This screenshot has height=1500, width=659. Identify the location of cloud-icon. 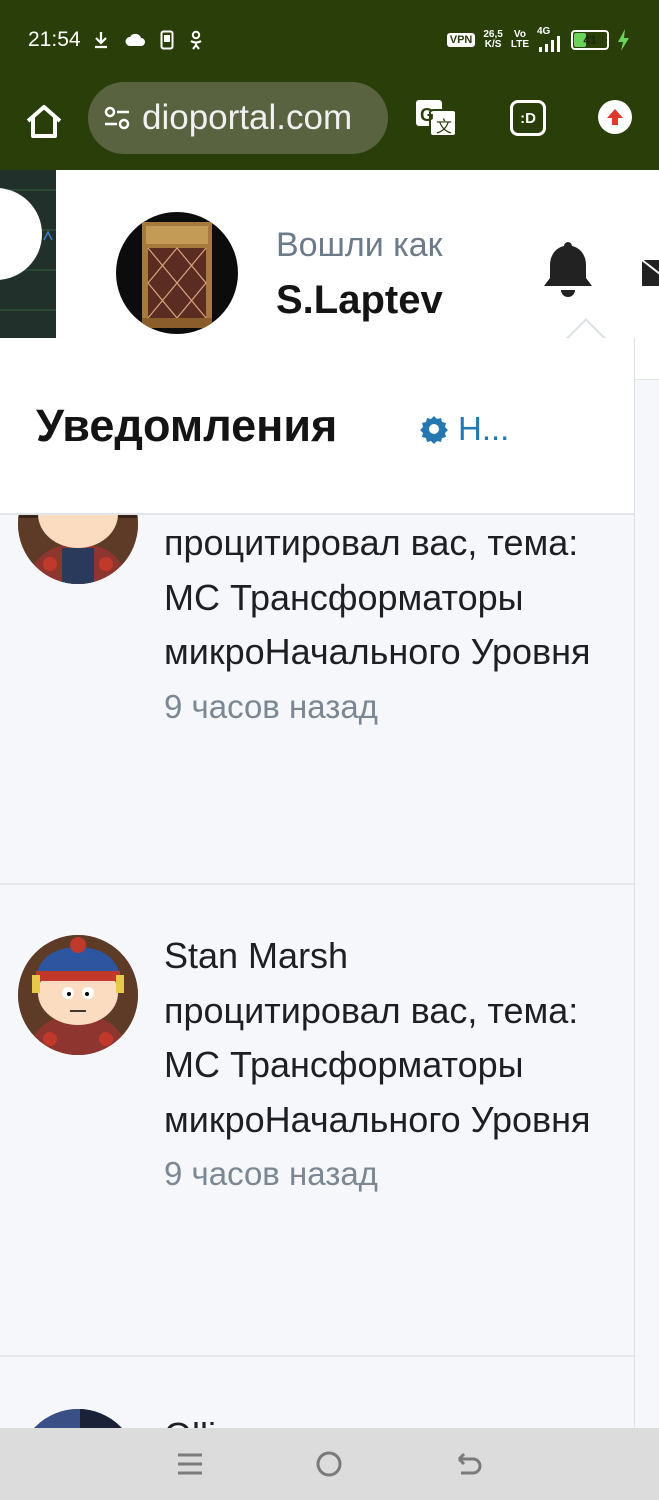
(135, 39).